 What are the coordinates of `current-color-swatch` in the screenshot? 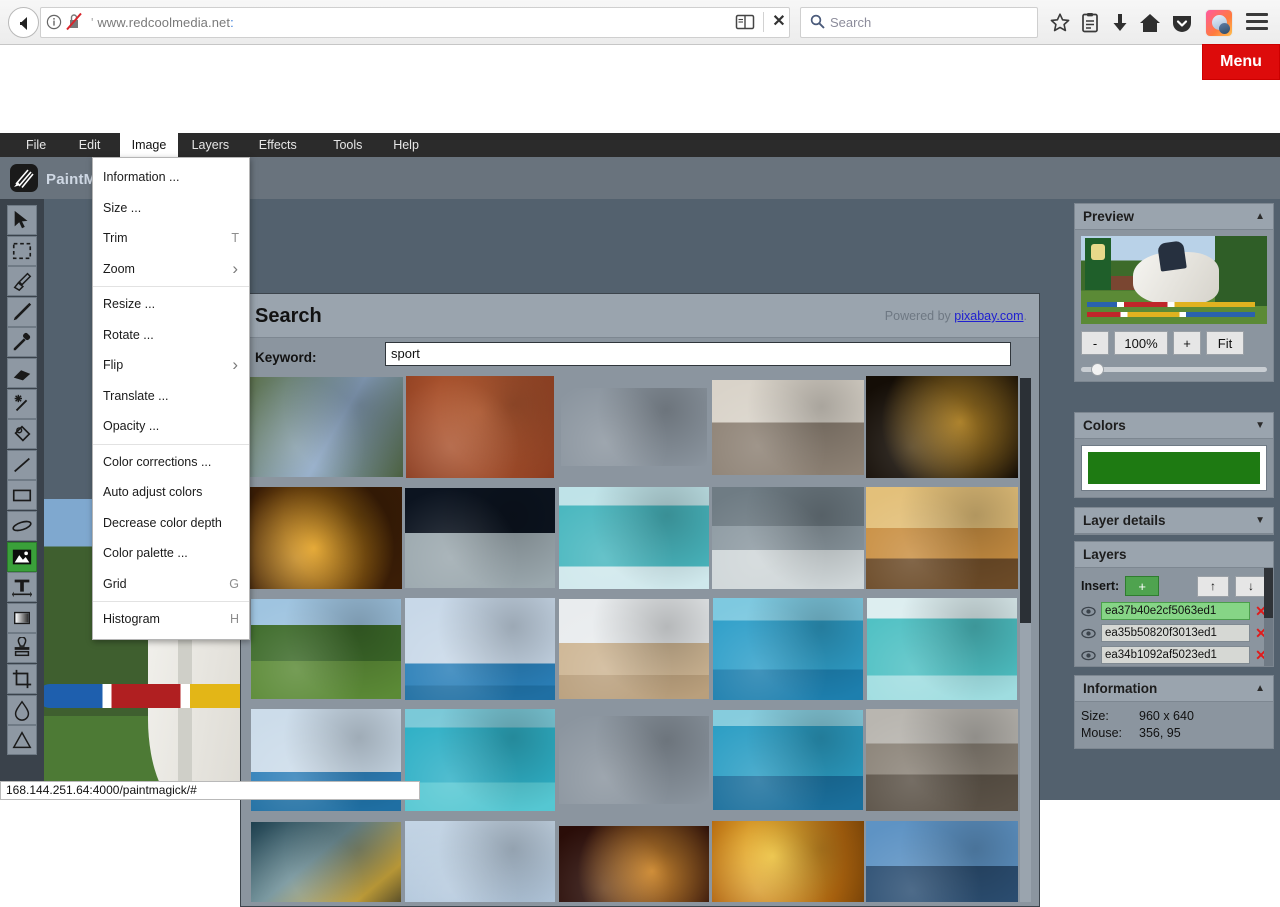 It's located at (1174, 468).